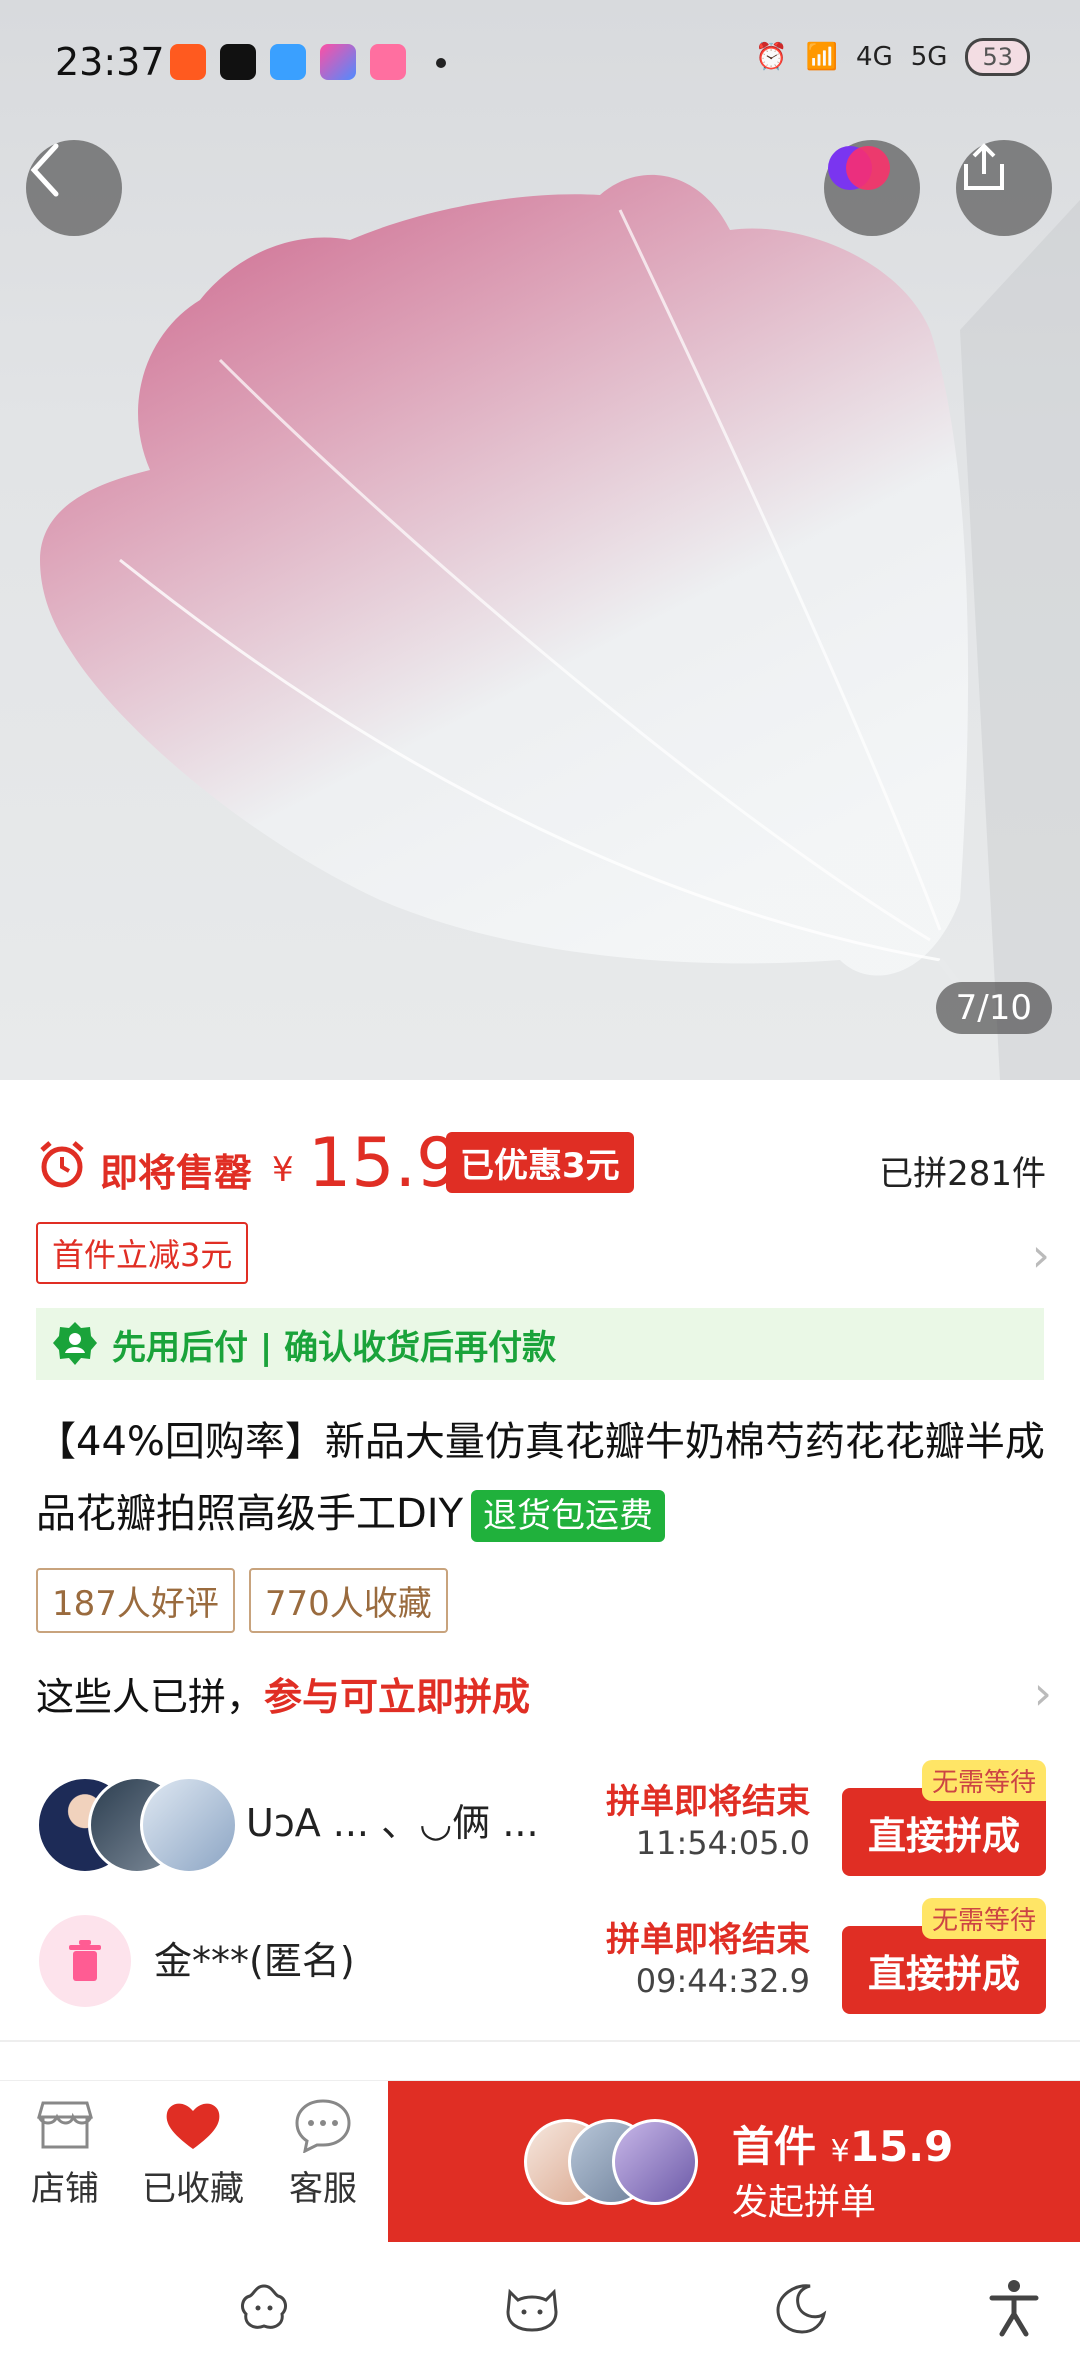  What do you see at coordinates (65, 2189) in the screenshot?
I see `store-label: 店铺` at bounding box center [65, 2189].